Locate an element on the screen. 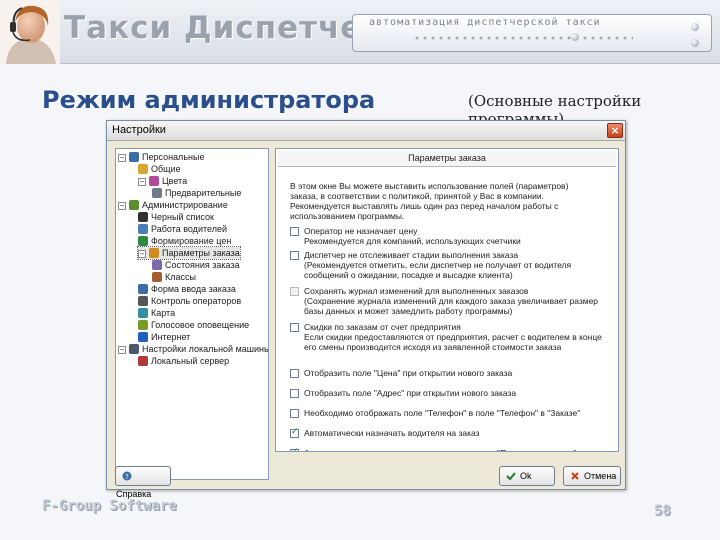  tree-item: − Настройки локальной машины is located at coordinates (193, 349).